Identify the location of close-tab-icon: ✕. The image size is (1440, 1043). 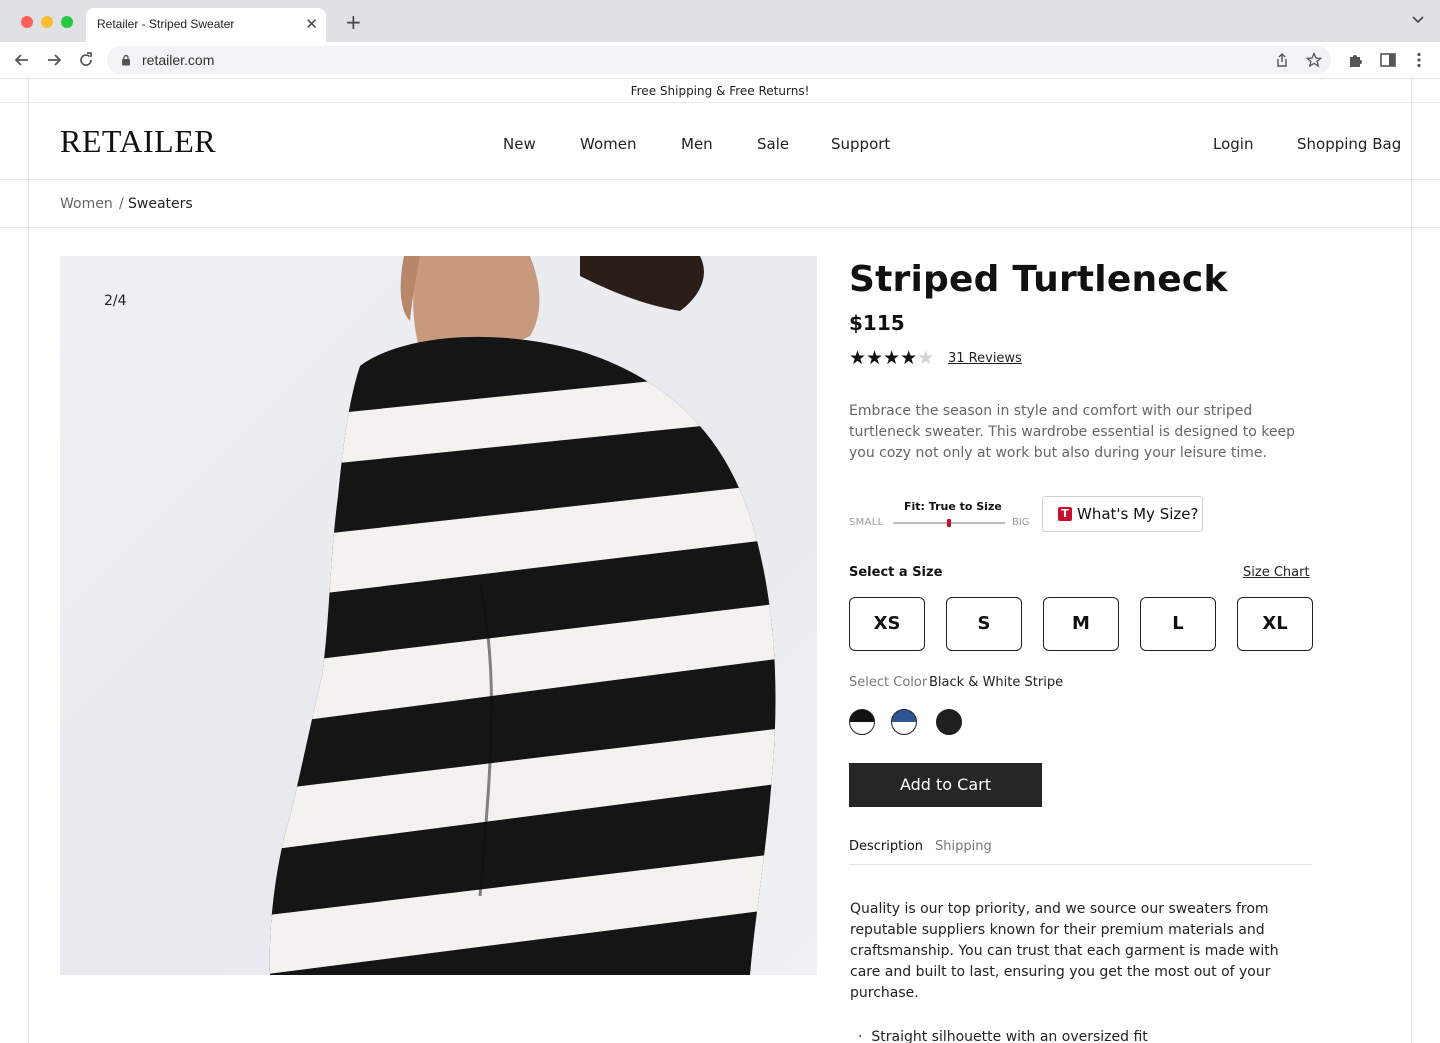
(311, 24).